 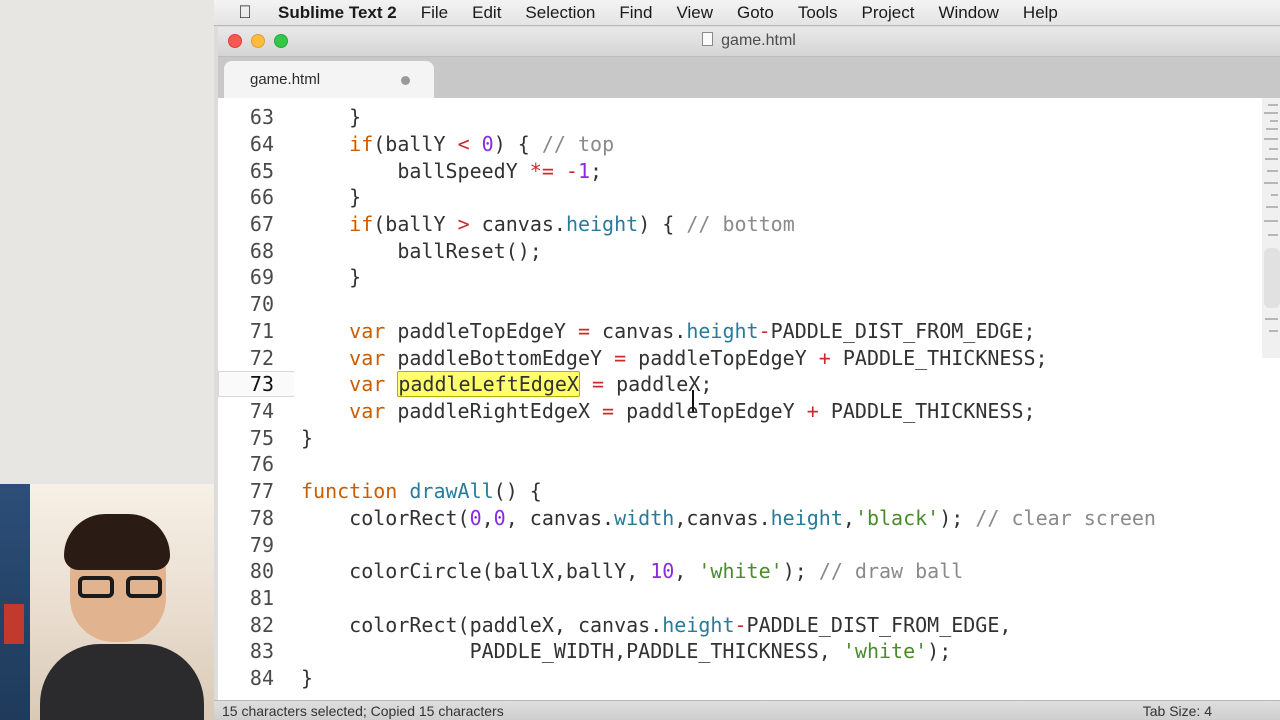 What do you see at coordinates (261, 491) in the screenshot?
I see `line-number: 77` at bounding box center [261, 491].